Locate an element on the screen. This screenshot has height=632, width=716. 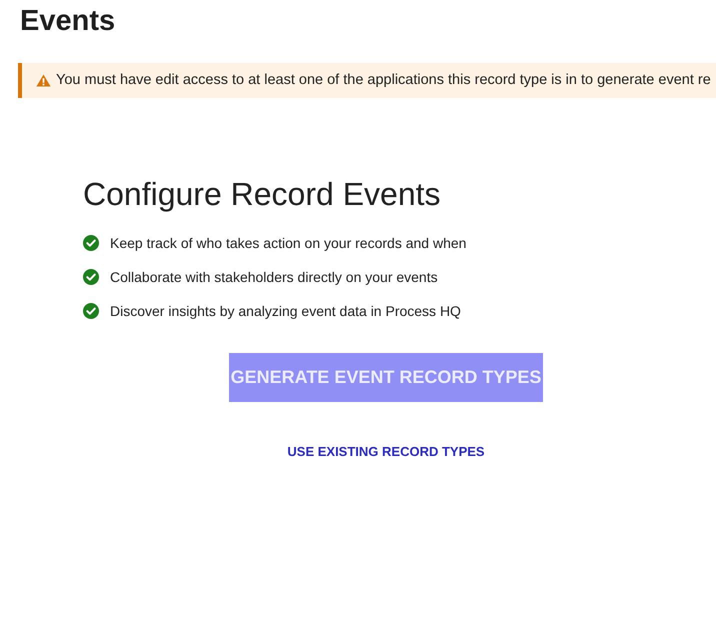
use-existing-link: USE EXISTING RECORD TYPES is located at coordinates (386, 452).